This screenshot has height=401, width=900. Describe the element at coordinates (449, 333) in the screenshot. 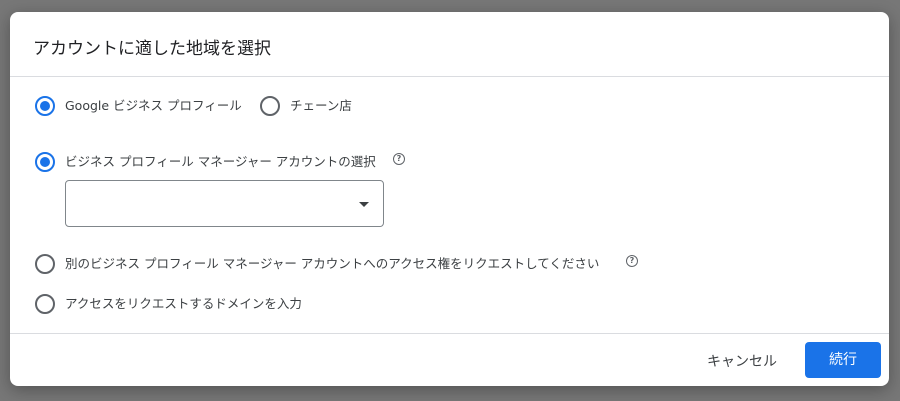

I see `footer-divider` at that location.